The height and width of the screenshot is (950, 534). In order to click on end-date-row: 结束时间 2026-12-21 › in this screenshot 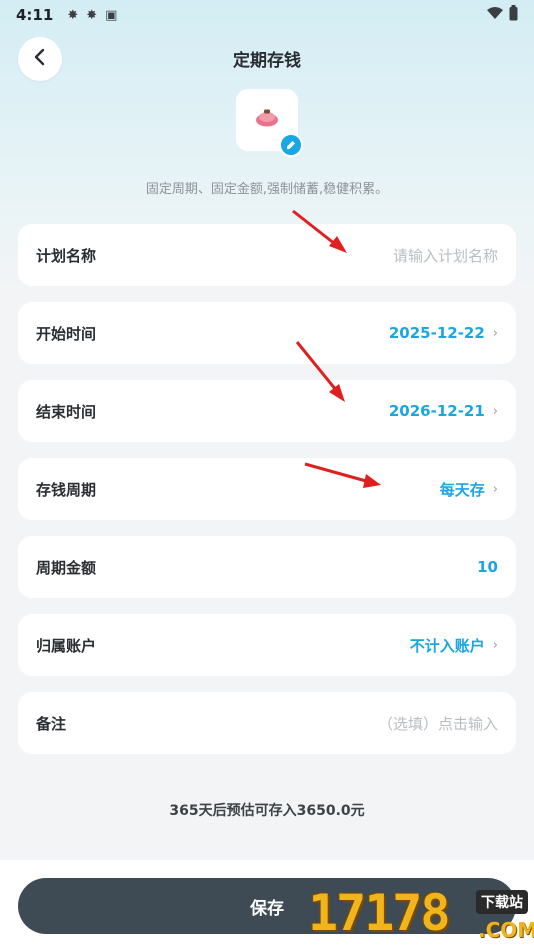, I will do `click(267, 411)`.